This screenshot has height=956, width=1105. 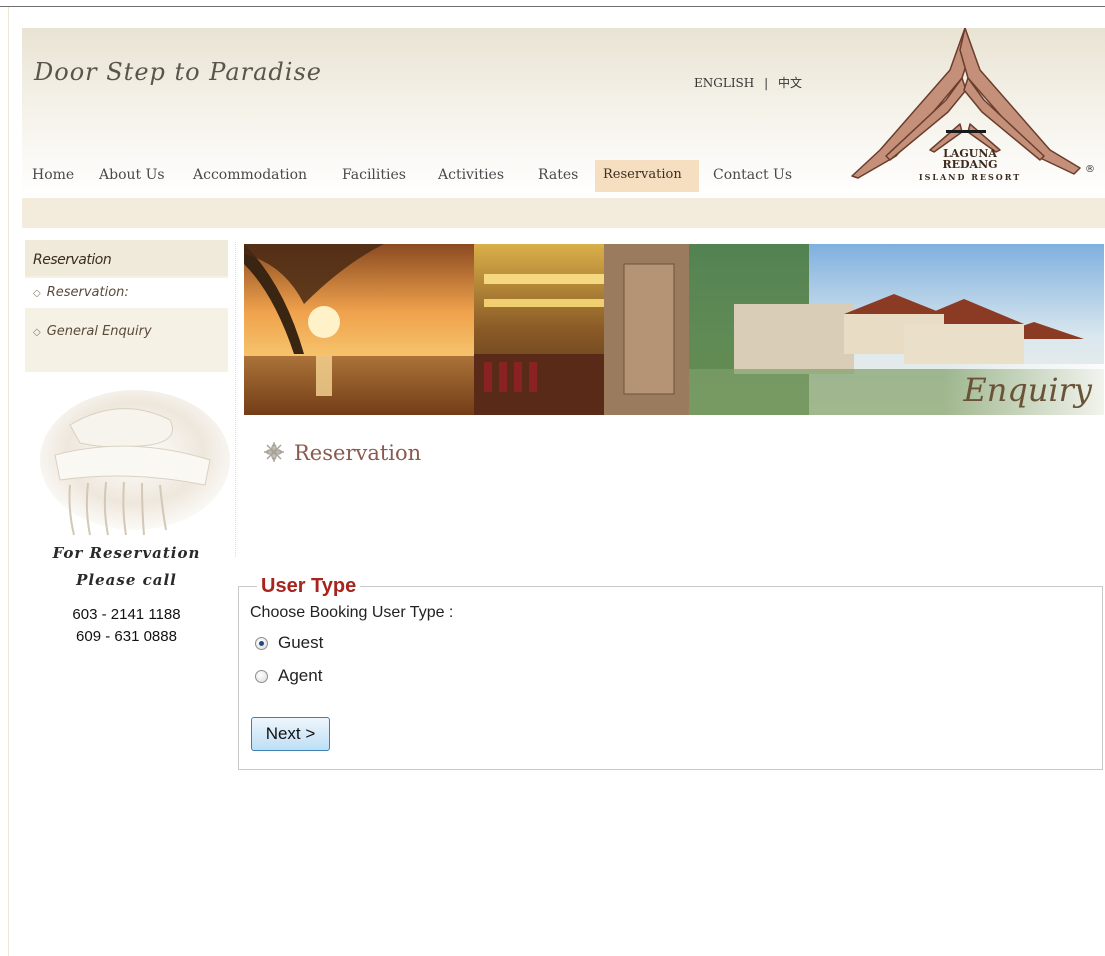 What do you see at coordinates (235, 399) in the screenshot?
I see `column-divider` at bounding box center [235, 399].